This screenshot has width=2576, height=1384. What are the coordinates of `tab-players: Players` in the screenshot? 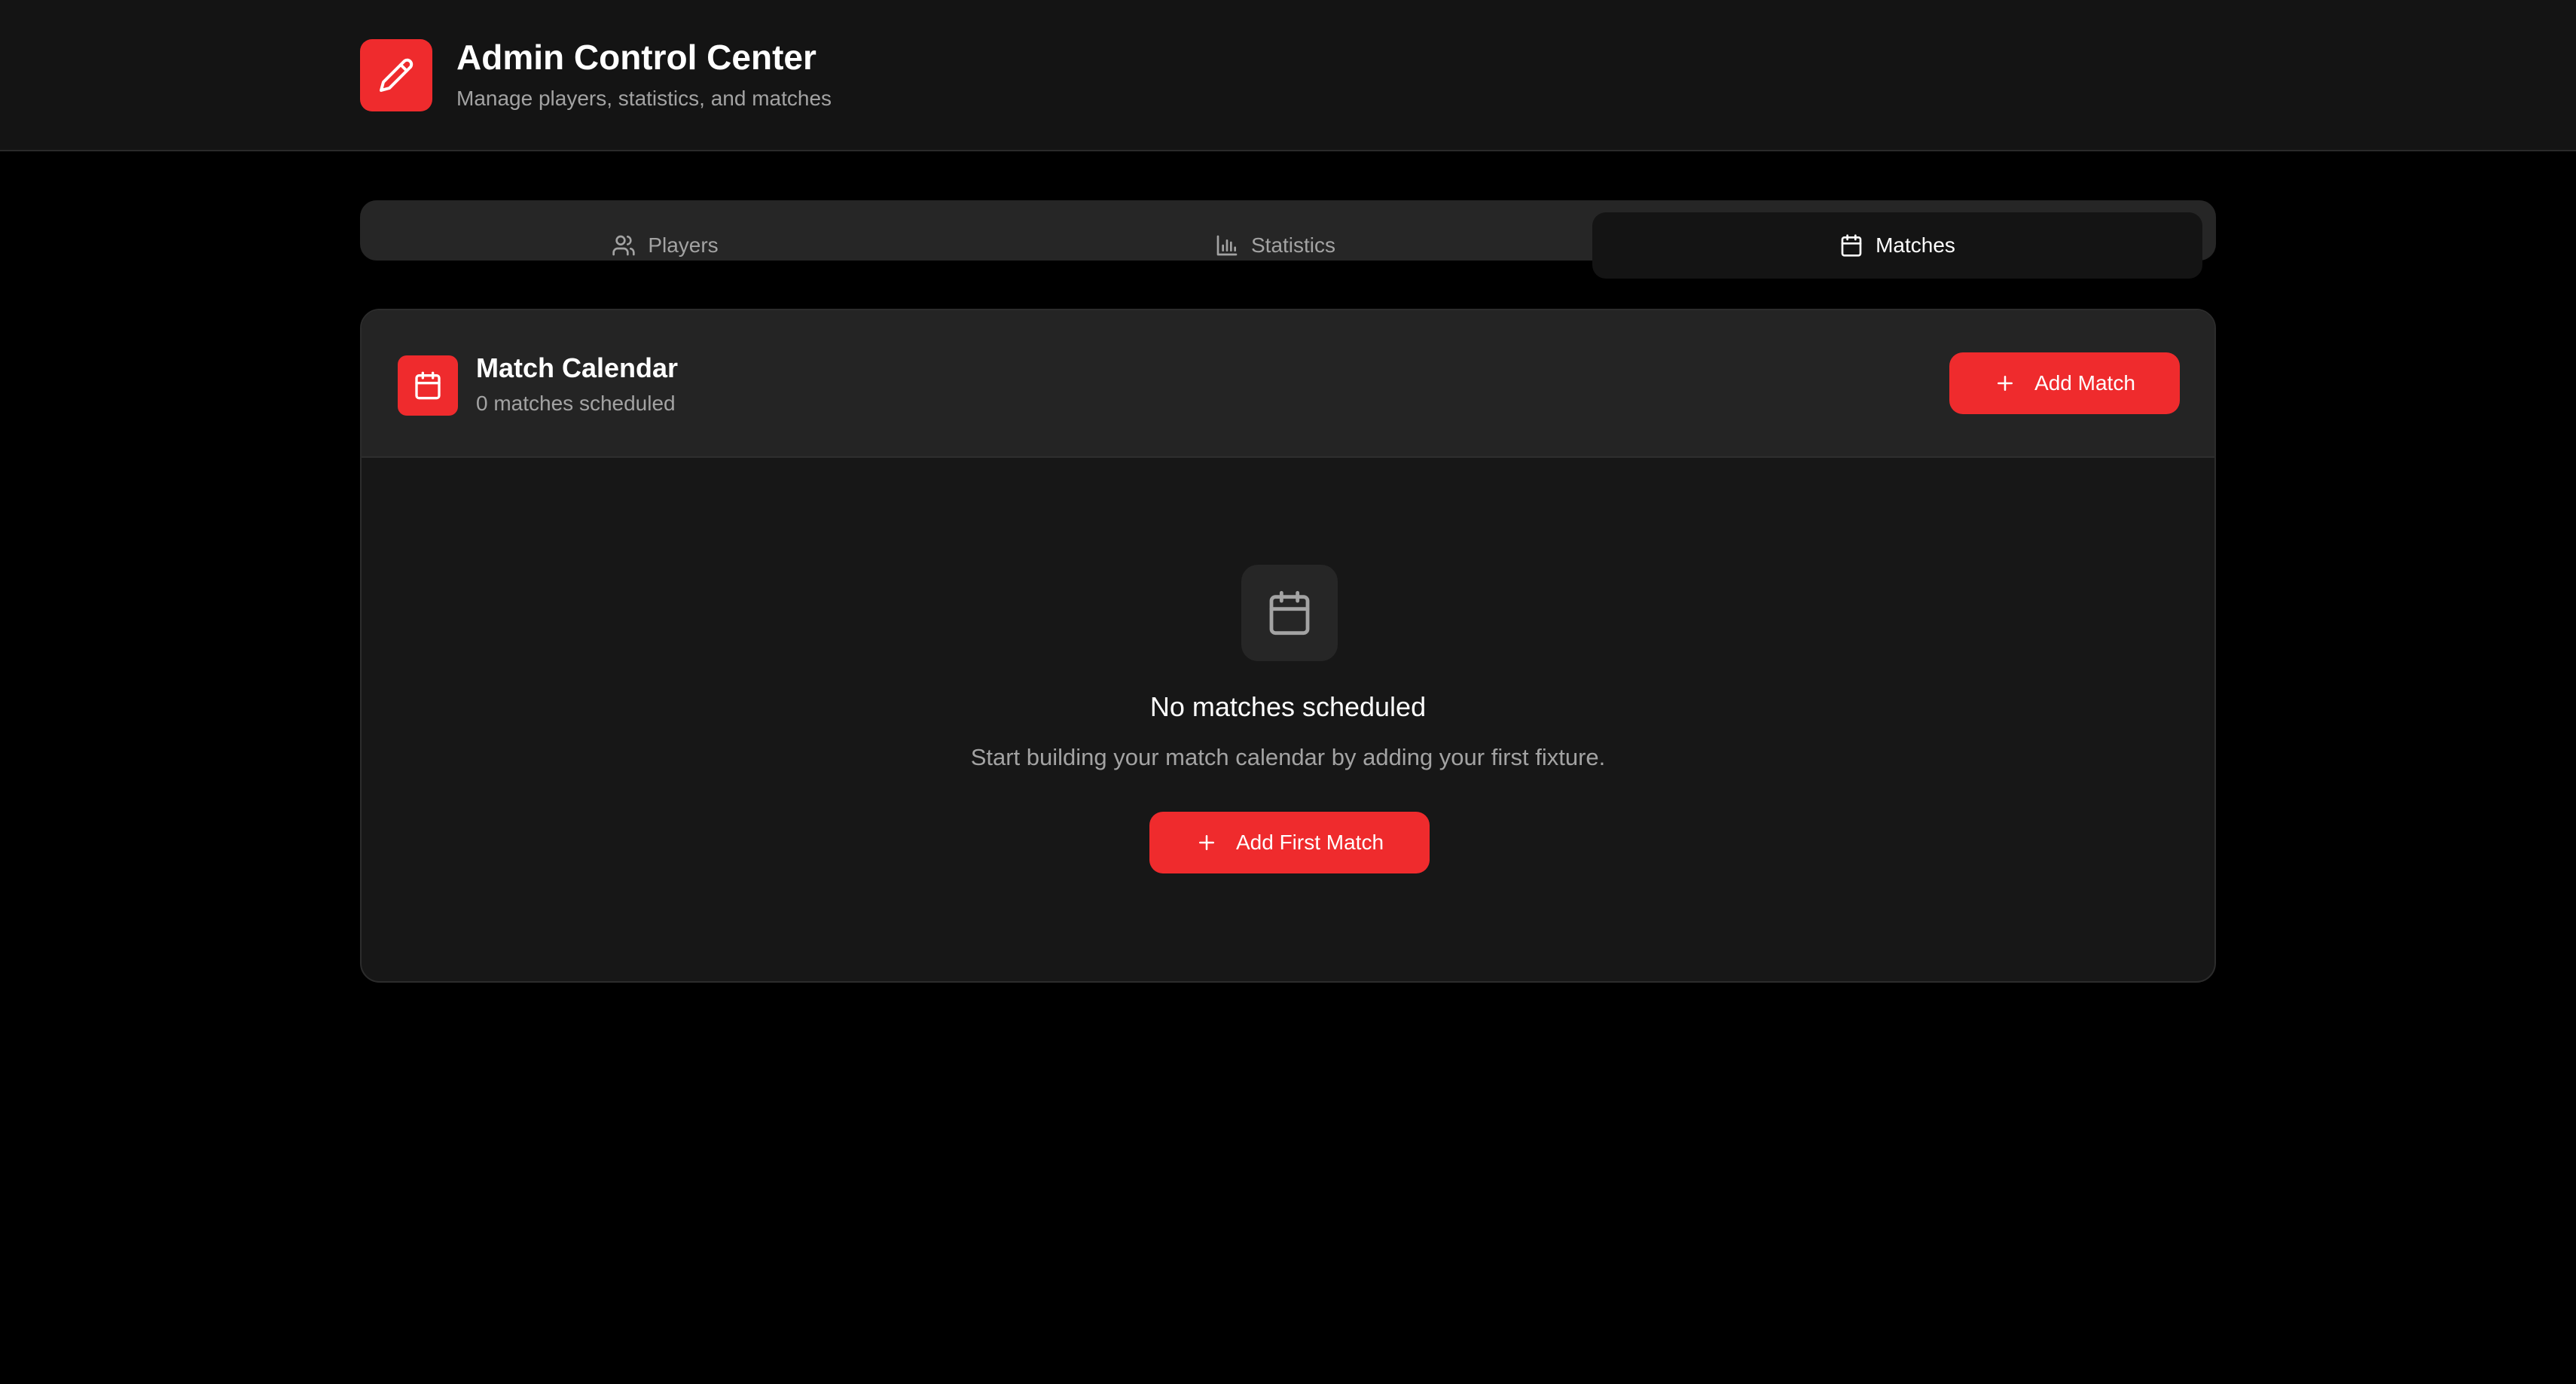 It's located at (665, 245).